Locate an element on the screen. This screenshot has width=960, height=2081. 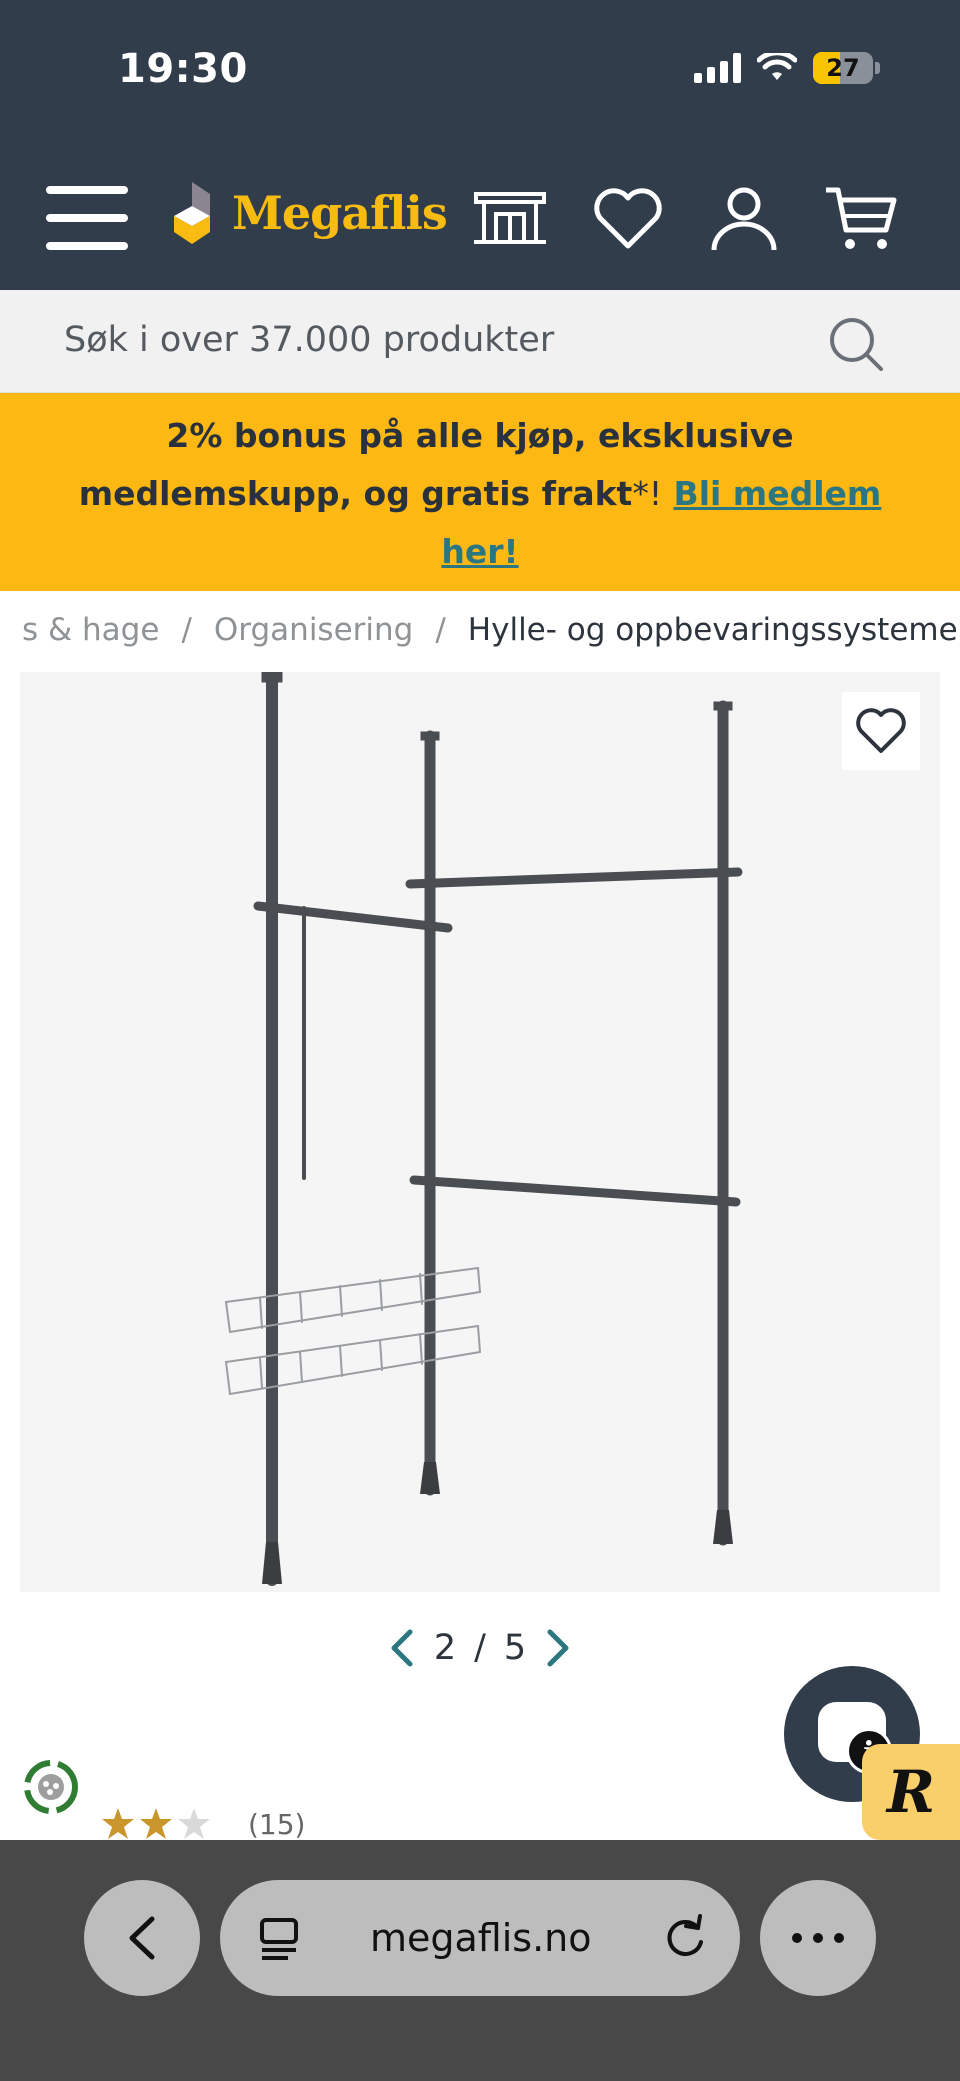
more-button is located at coordinates (818, 1938).